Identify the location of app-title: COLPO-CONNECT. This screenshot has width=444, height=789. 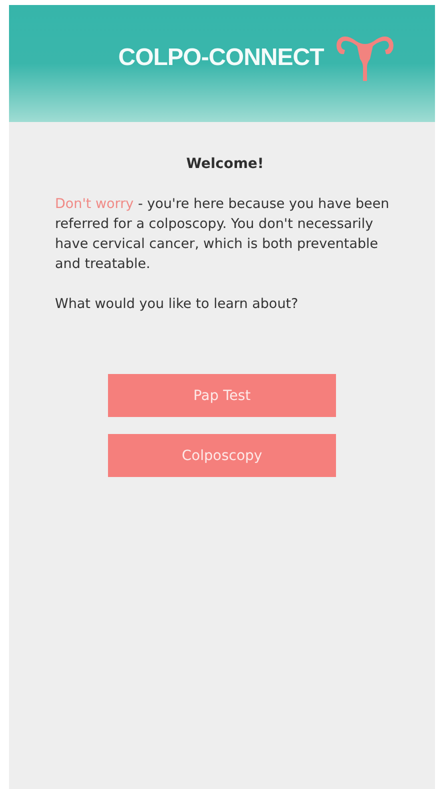
(221, 58).